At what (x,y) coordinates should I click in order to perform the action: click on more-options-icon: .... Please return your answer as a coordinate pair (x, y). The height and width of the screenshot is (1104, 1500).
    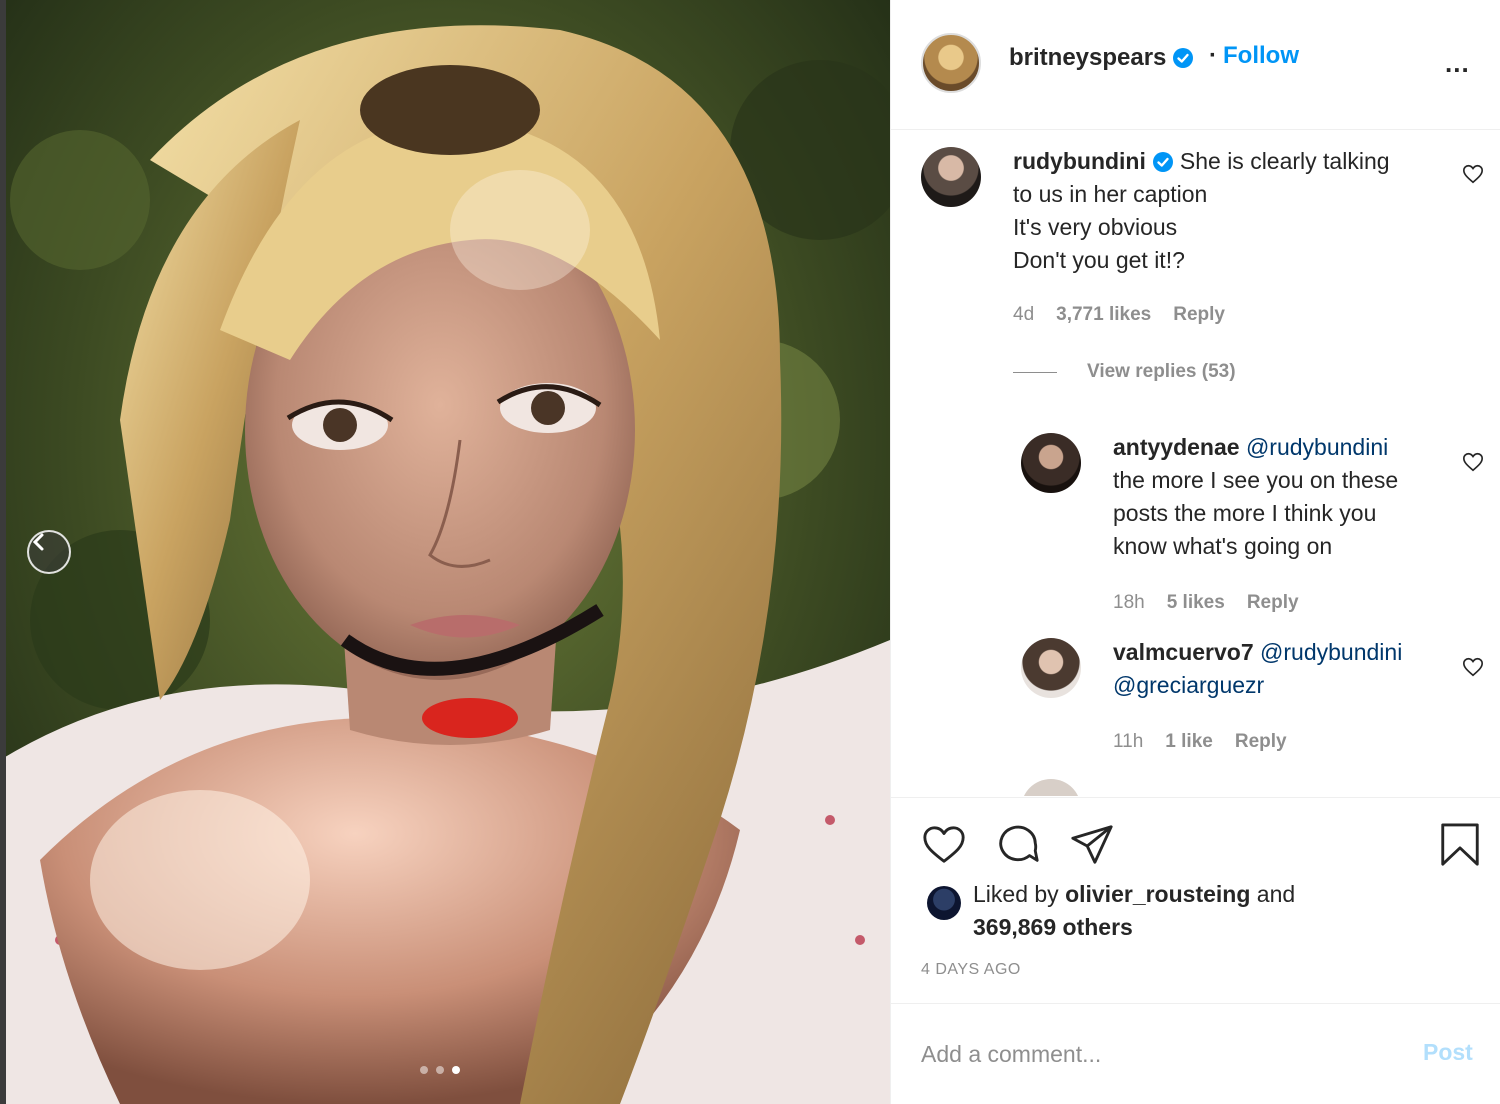
    Looking at the image, I should click on (1457, 63).